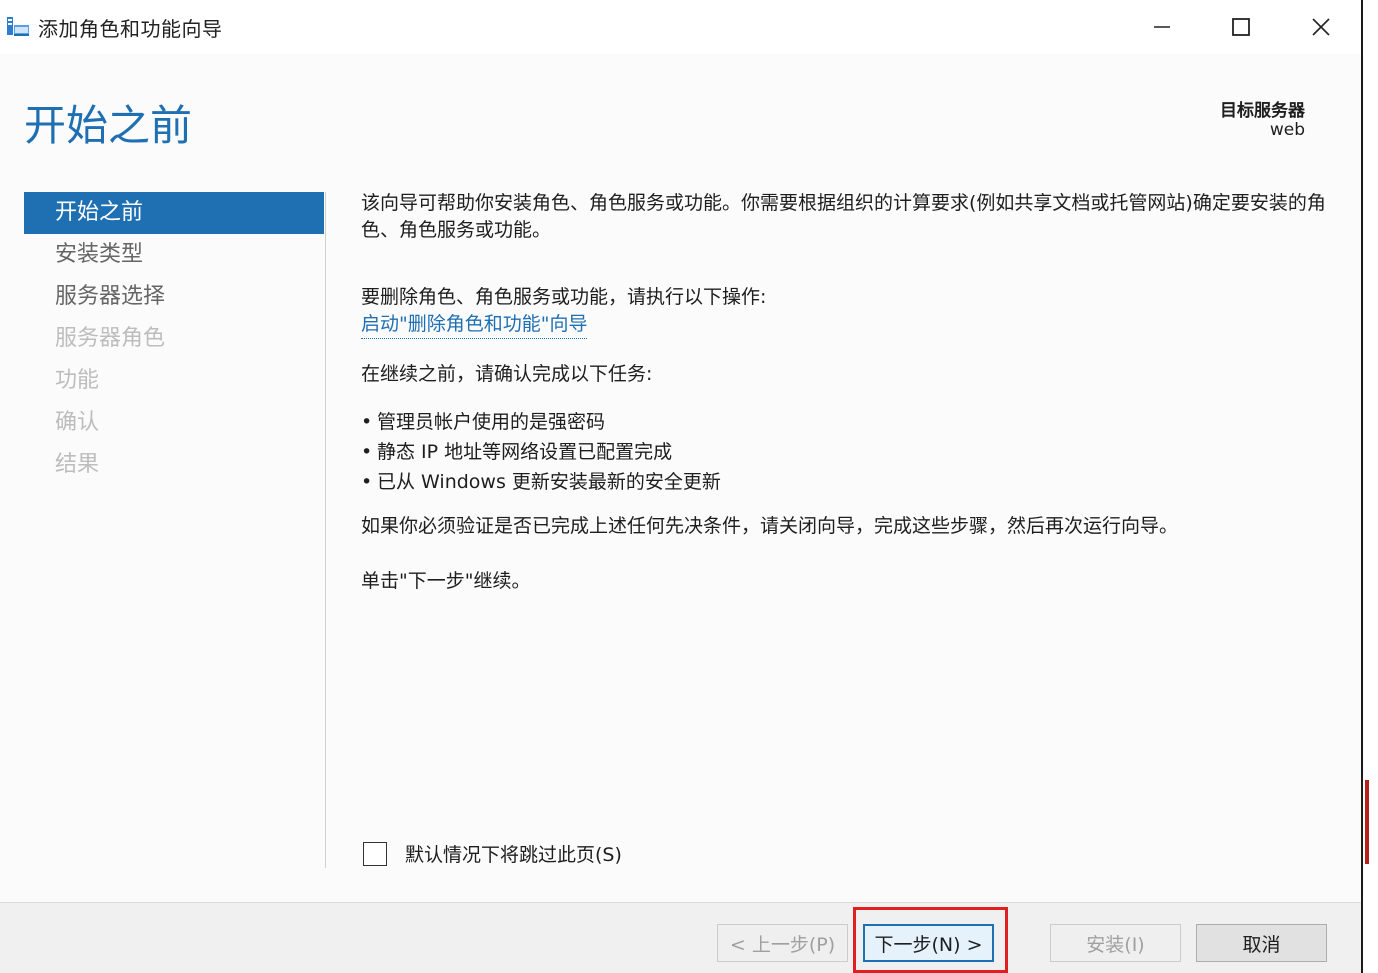 The image size is (1378, 973). I want to click on nav-item-server-selection: 服务器选择, so click(174, 297).